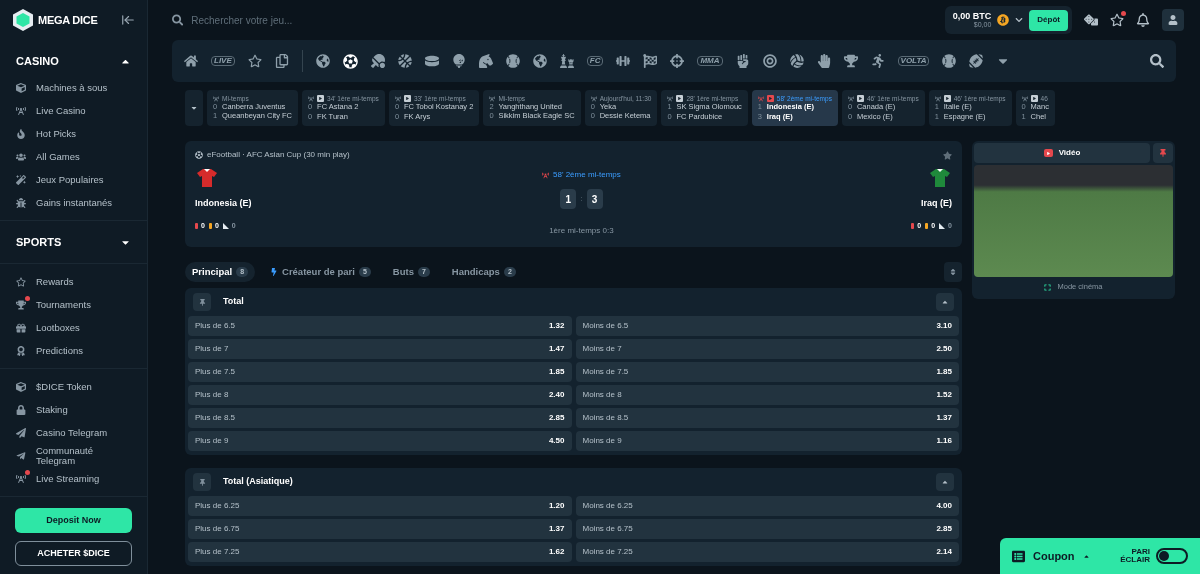 This screenshot has width=1200, height=574. I want to click on odds-button: Plus de 9 4.50, so click(380, 441).